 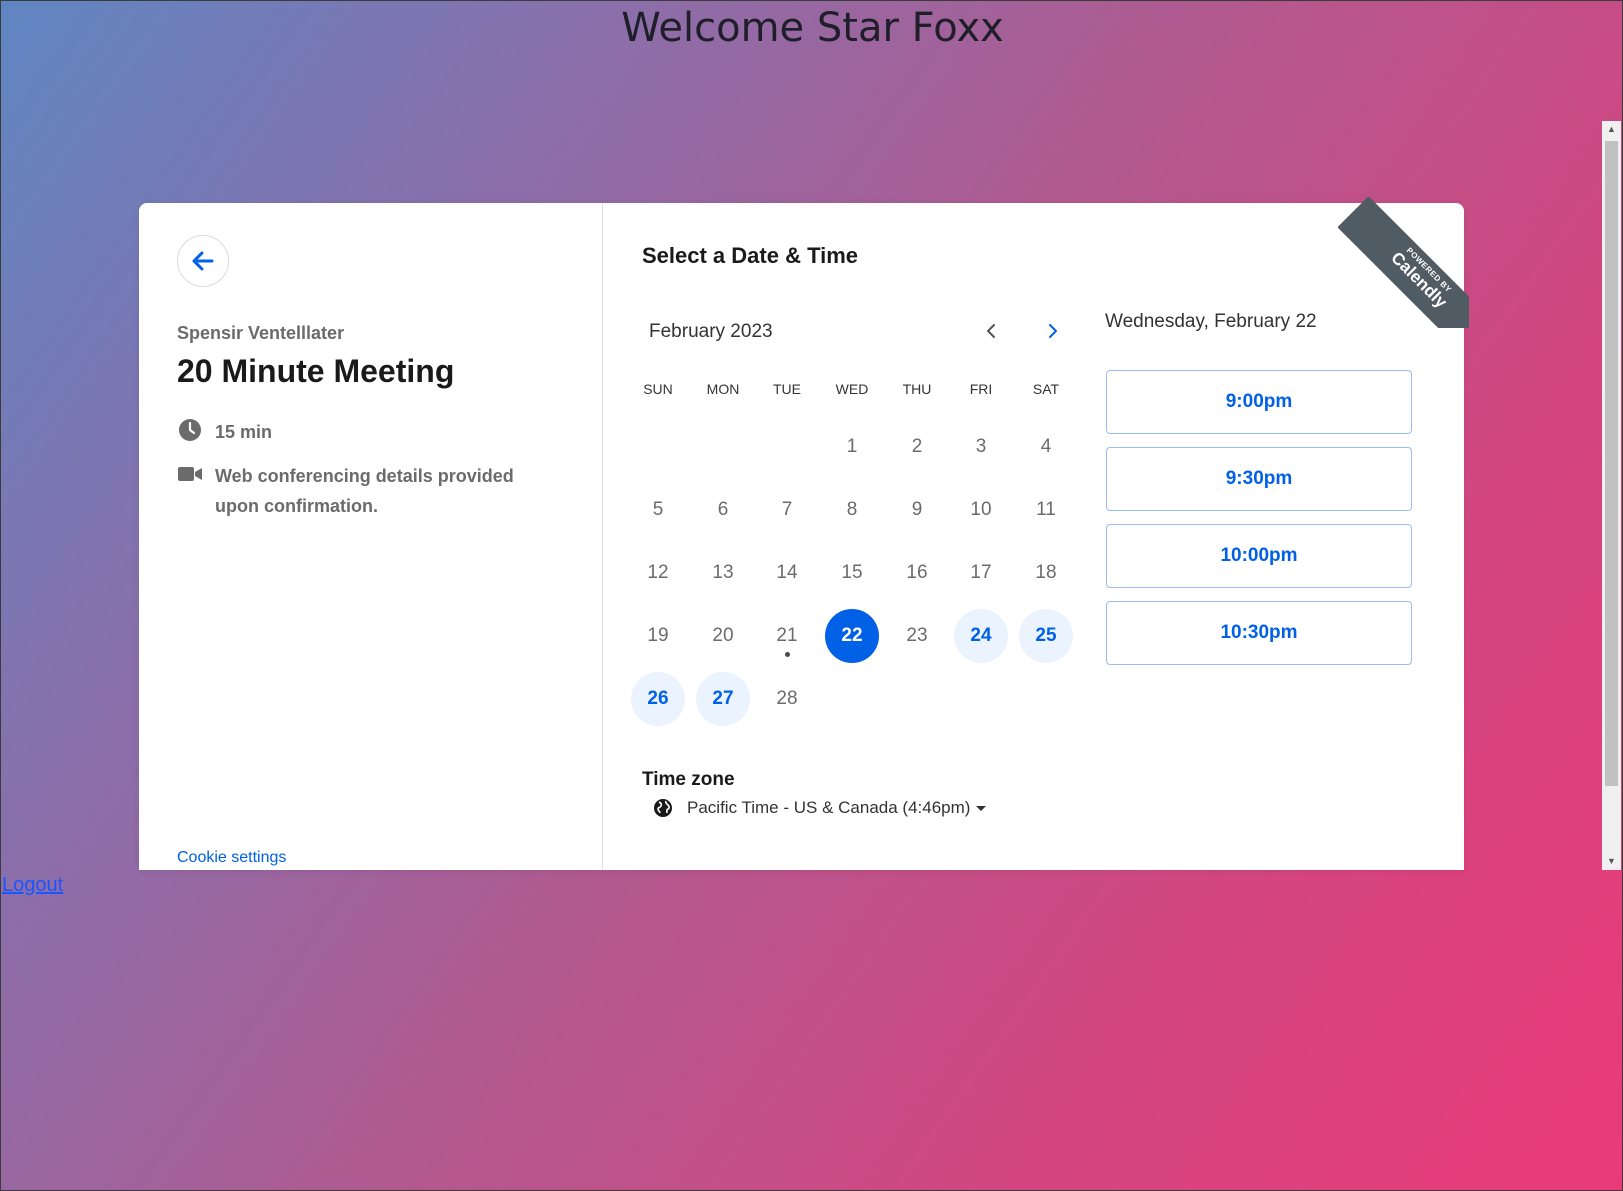 What do you see at coordinates (723, 572) in the screenshot?
I see `calendar-day-13: 13` at bounding box center [723, 572].